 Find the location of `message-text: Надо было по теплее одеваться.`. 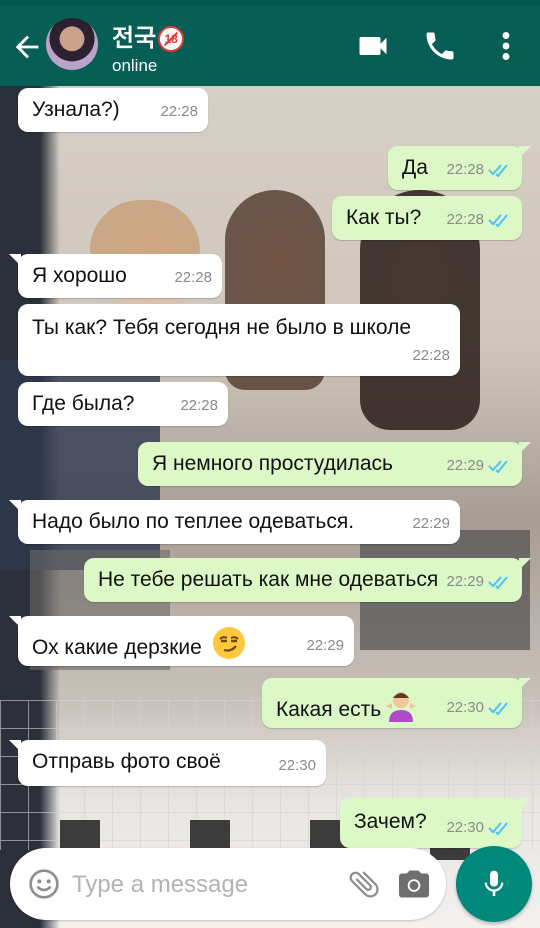

message-text: Надо было по теплее одеваться. is located at coordinates (193, 521).